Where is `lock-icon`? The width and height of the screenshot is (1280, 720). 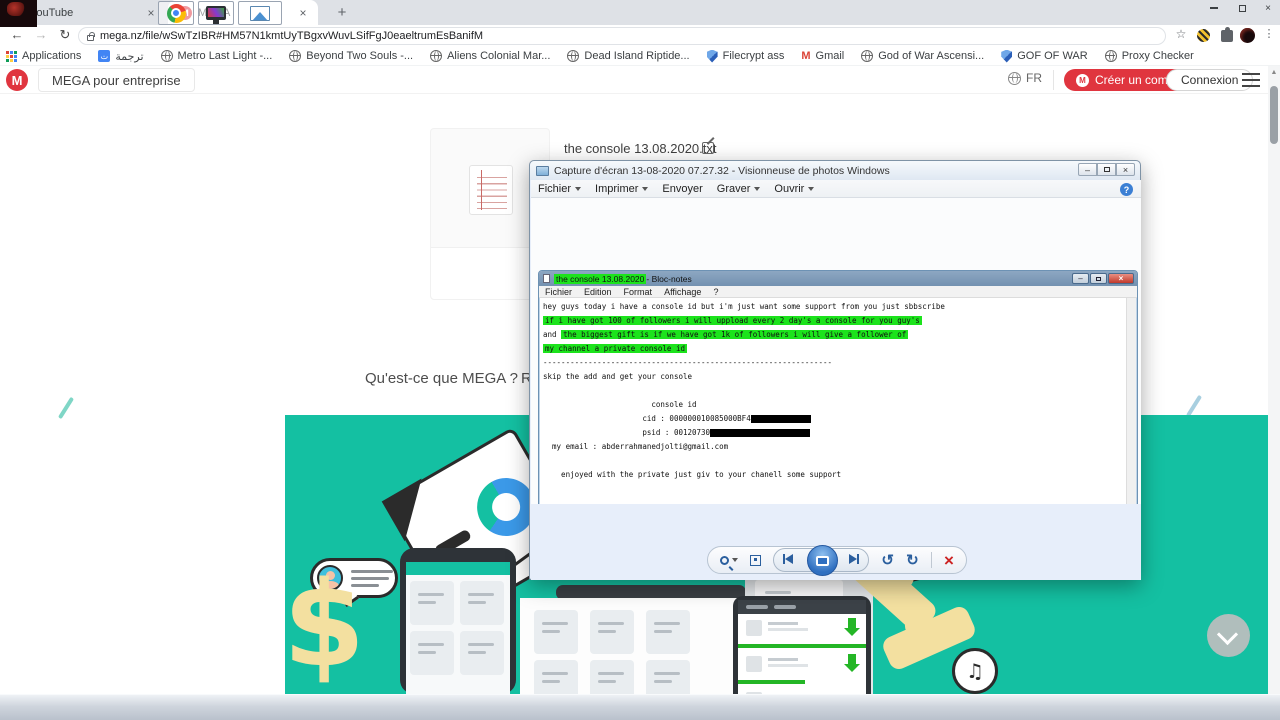
lock-icon is located at coordinates (91, 36).